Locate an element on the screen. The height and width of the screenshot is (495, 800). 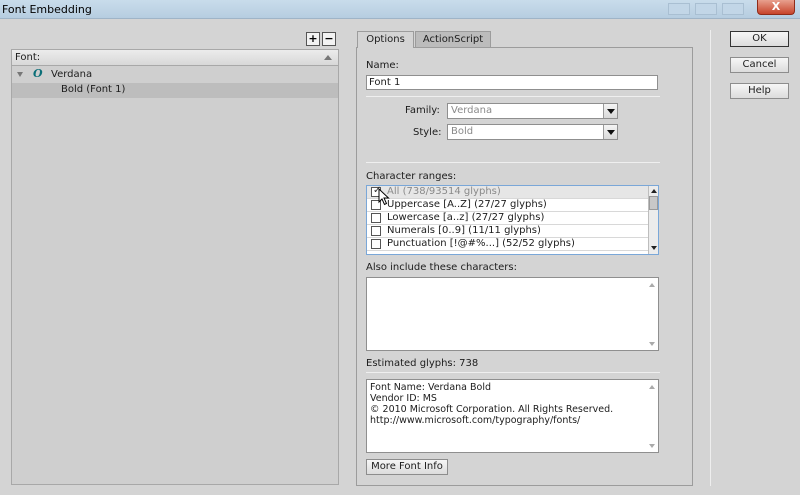
ranges-scrollbar is located at coordinates (653, 220).